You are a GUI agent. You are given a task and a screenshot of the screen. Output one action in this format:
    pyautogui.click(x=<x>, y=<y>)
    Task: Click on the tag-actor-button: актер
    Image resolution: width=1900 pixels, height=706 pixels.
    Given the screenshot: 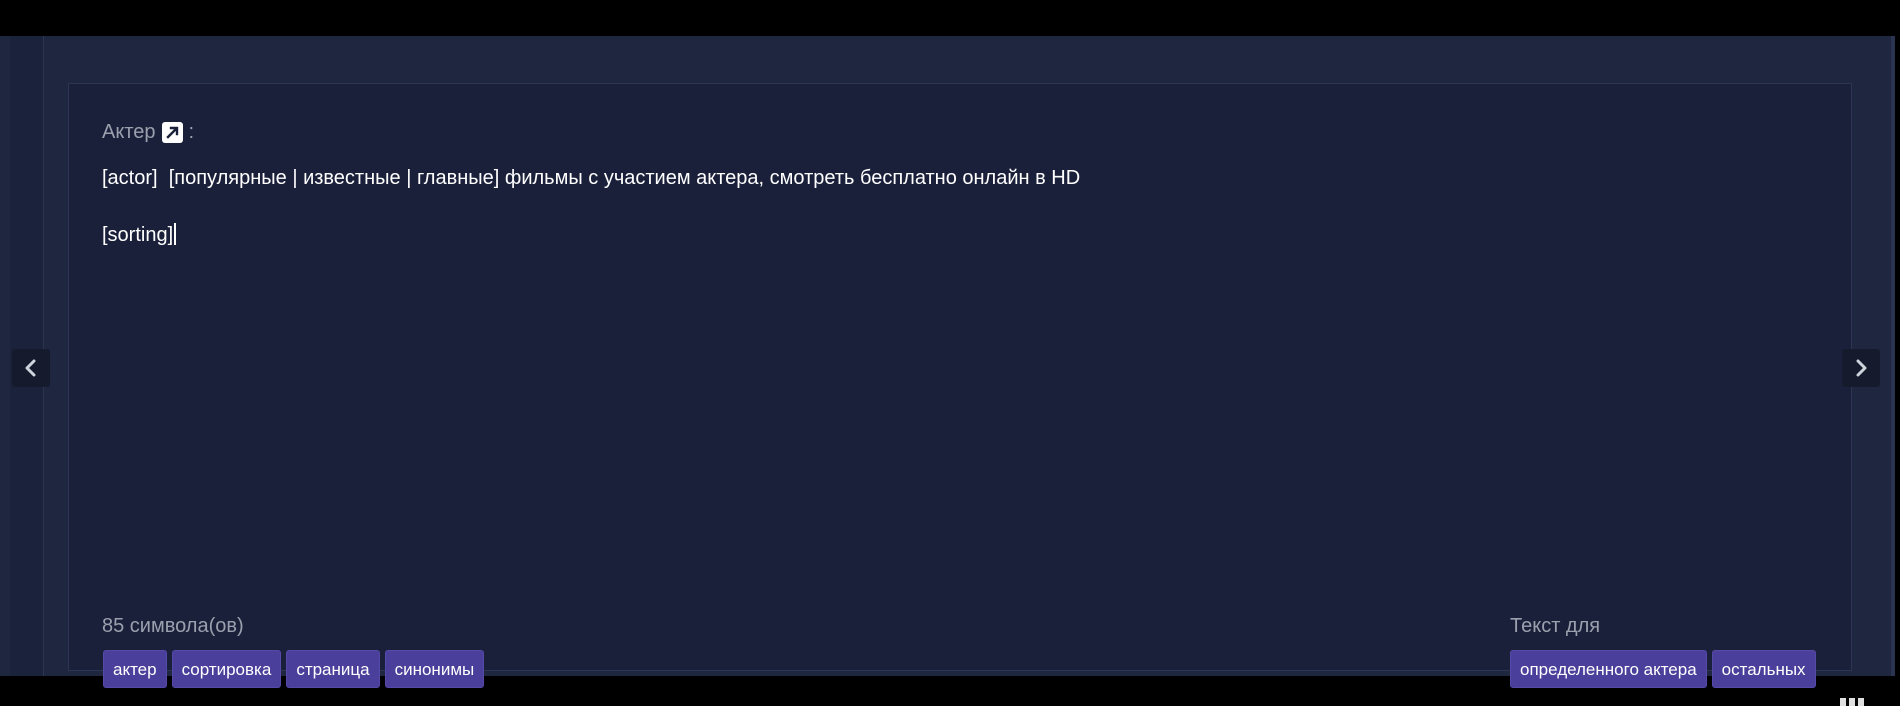 What is the action you would take?
    pyautogui.click(x=135, y=669)
    